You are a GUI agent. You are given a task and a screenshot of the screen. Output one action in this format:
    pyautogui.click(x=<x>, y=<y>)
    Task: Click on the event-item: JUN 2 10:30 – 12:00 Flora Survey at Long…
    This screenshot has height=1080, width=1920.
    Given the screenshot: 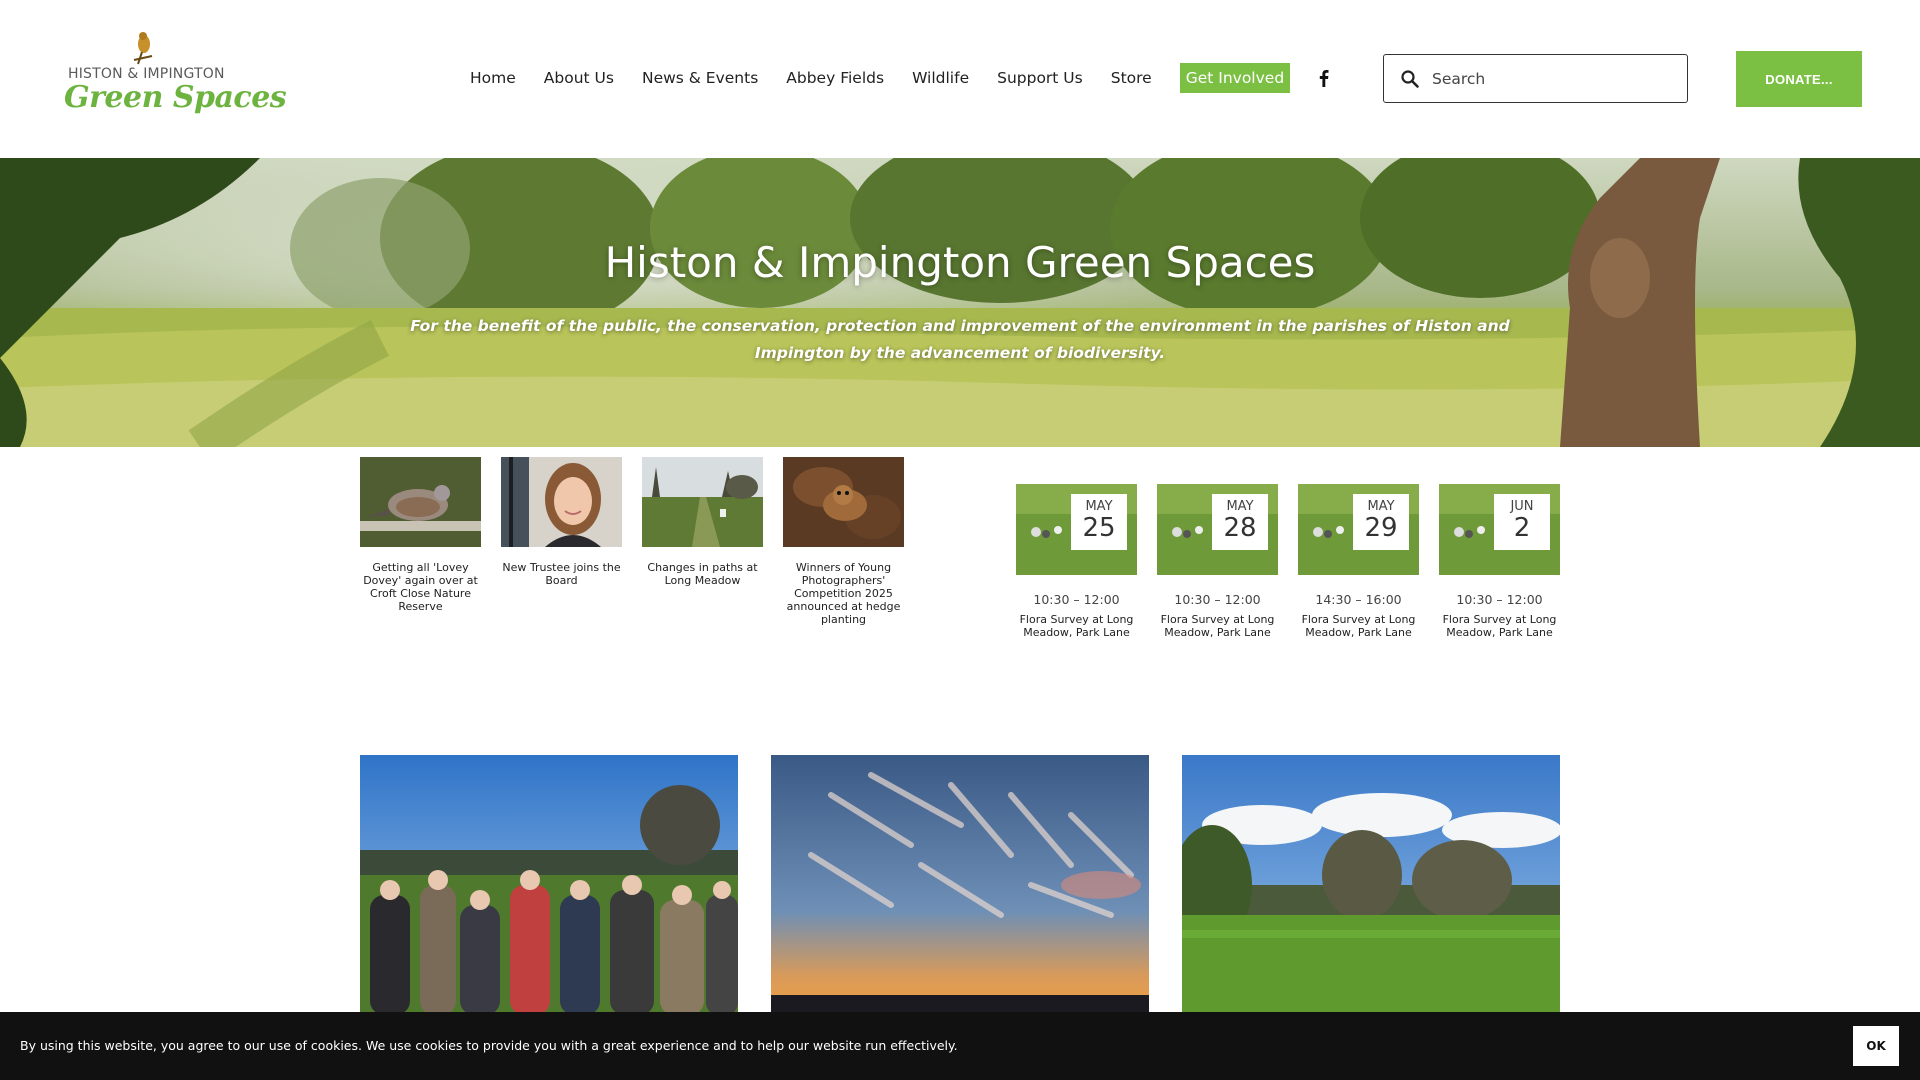 What is the action you would take?
    pyautogui.click(x=1499, y=561)
    